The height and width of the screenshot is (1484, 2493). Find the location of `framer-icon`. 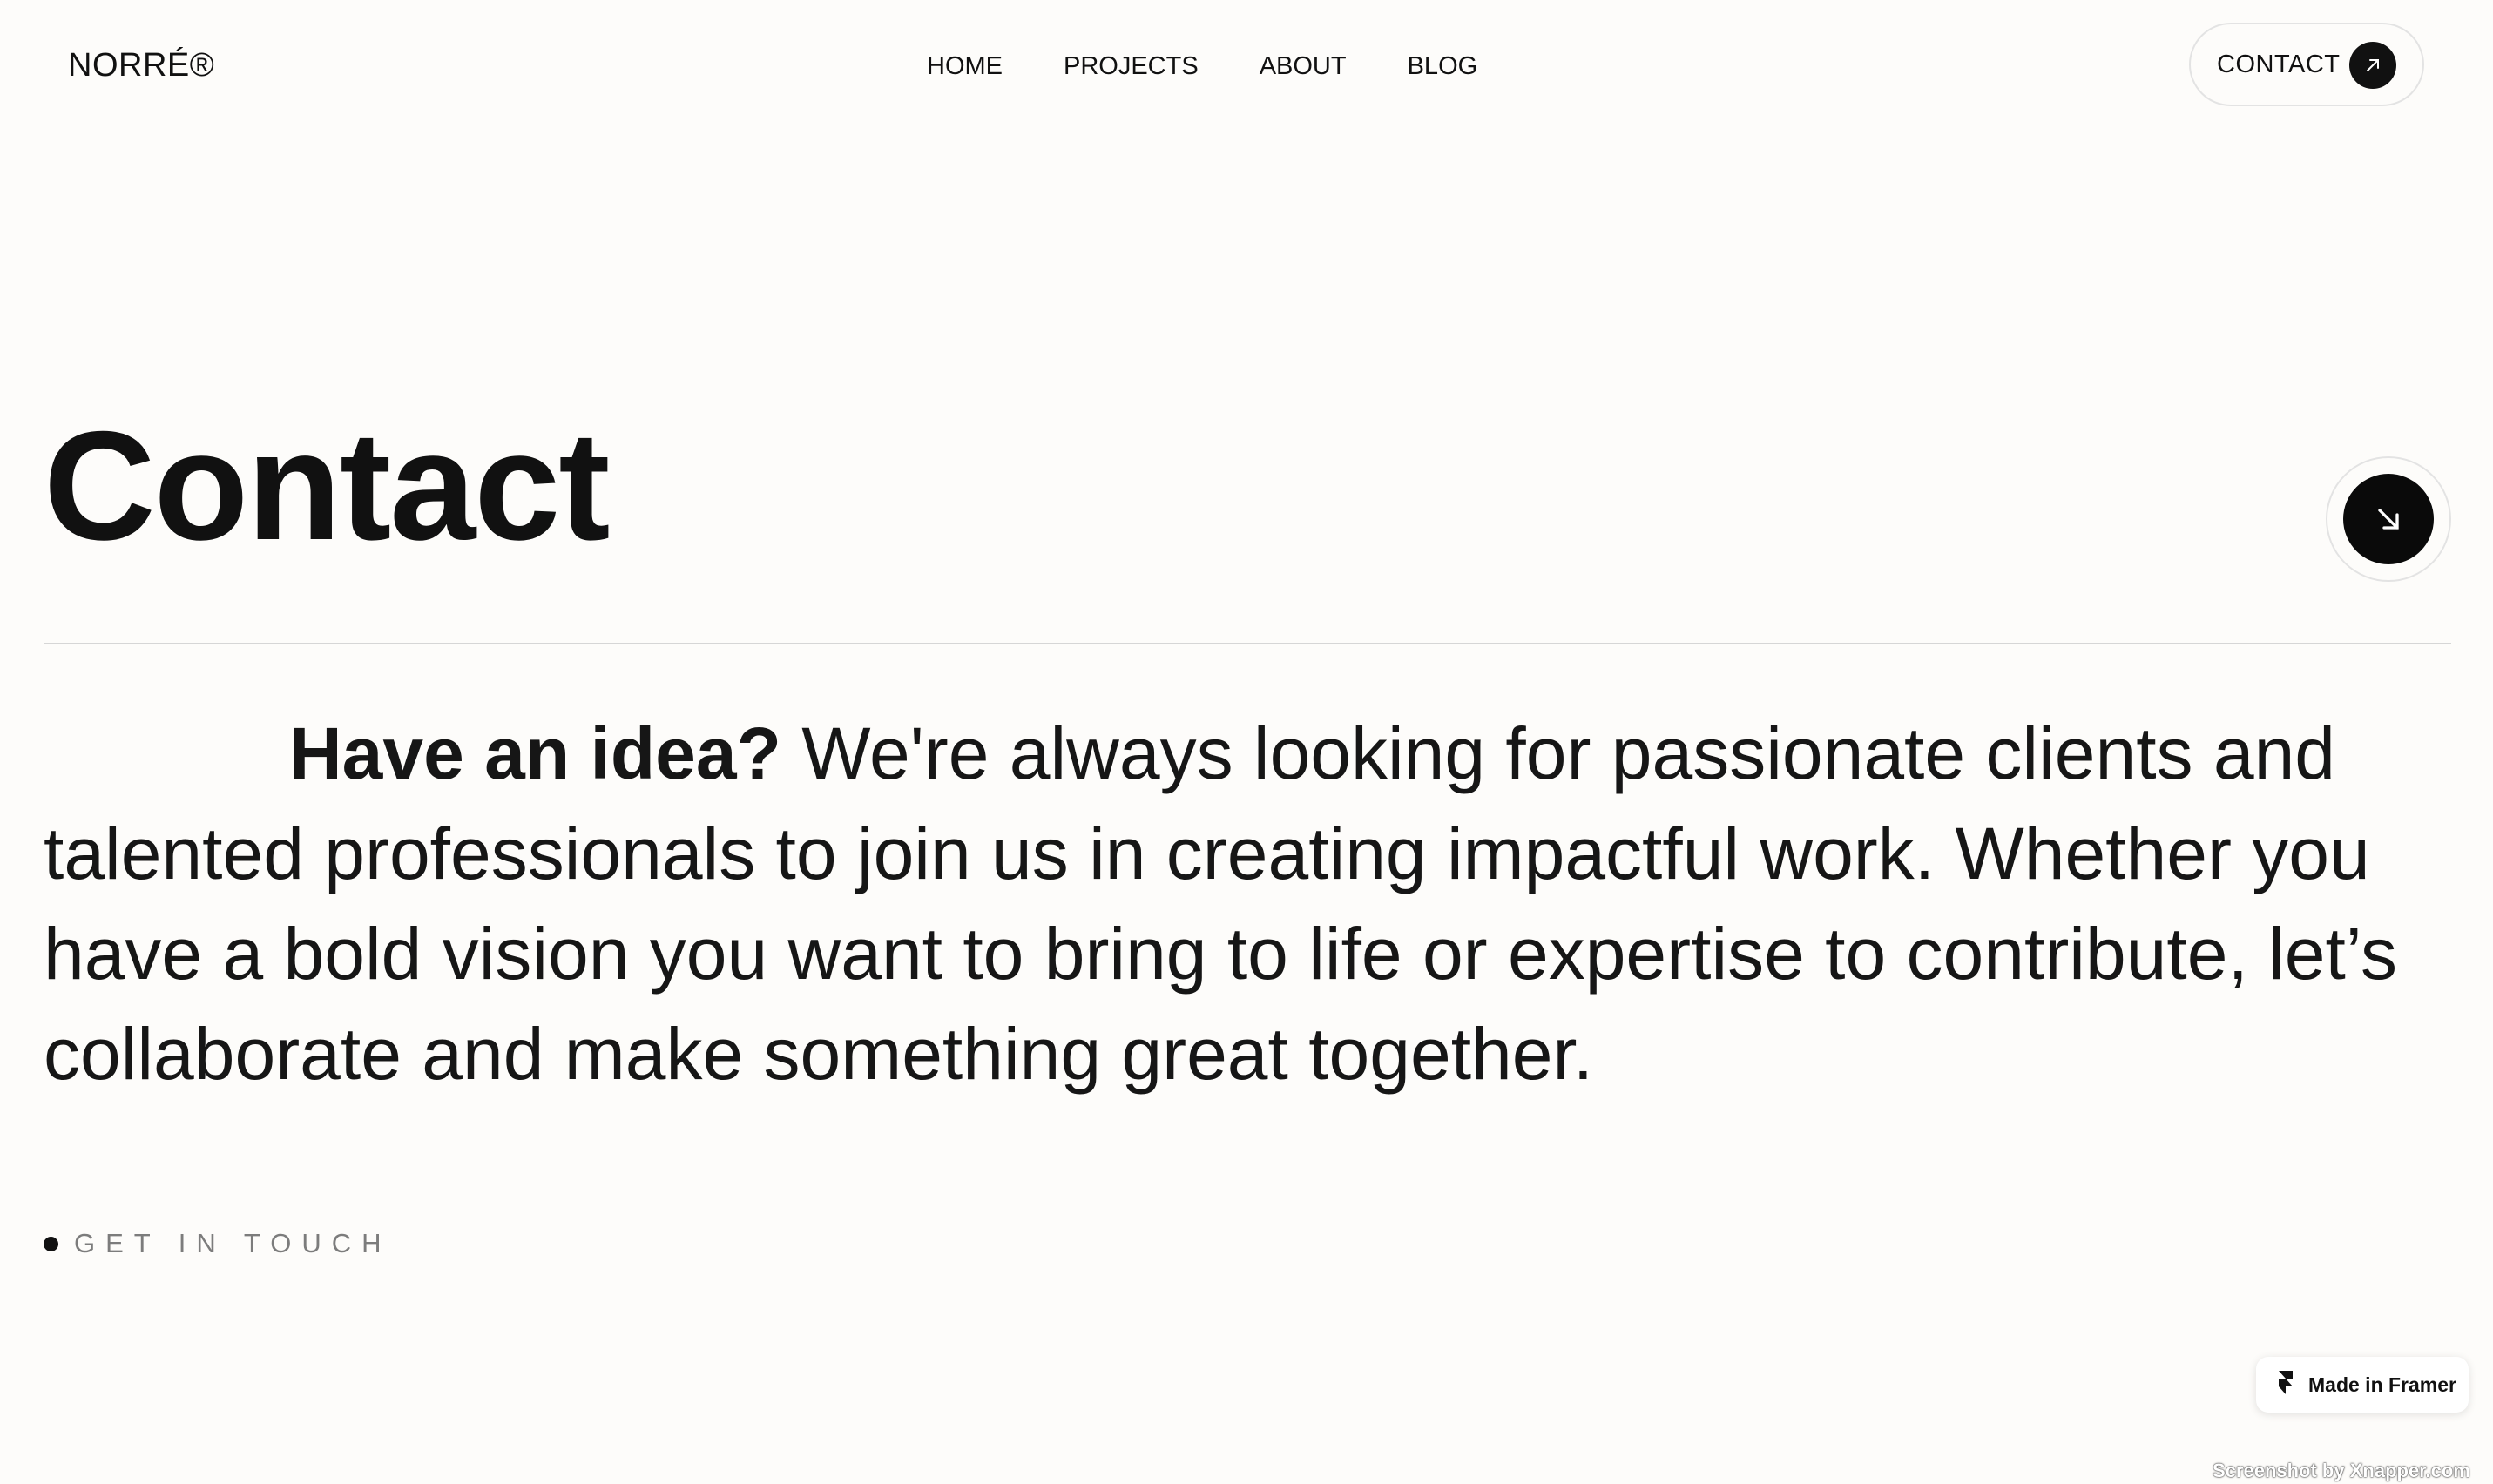

framer-icon is located at coordinates (2286, 1385).